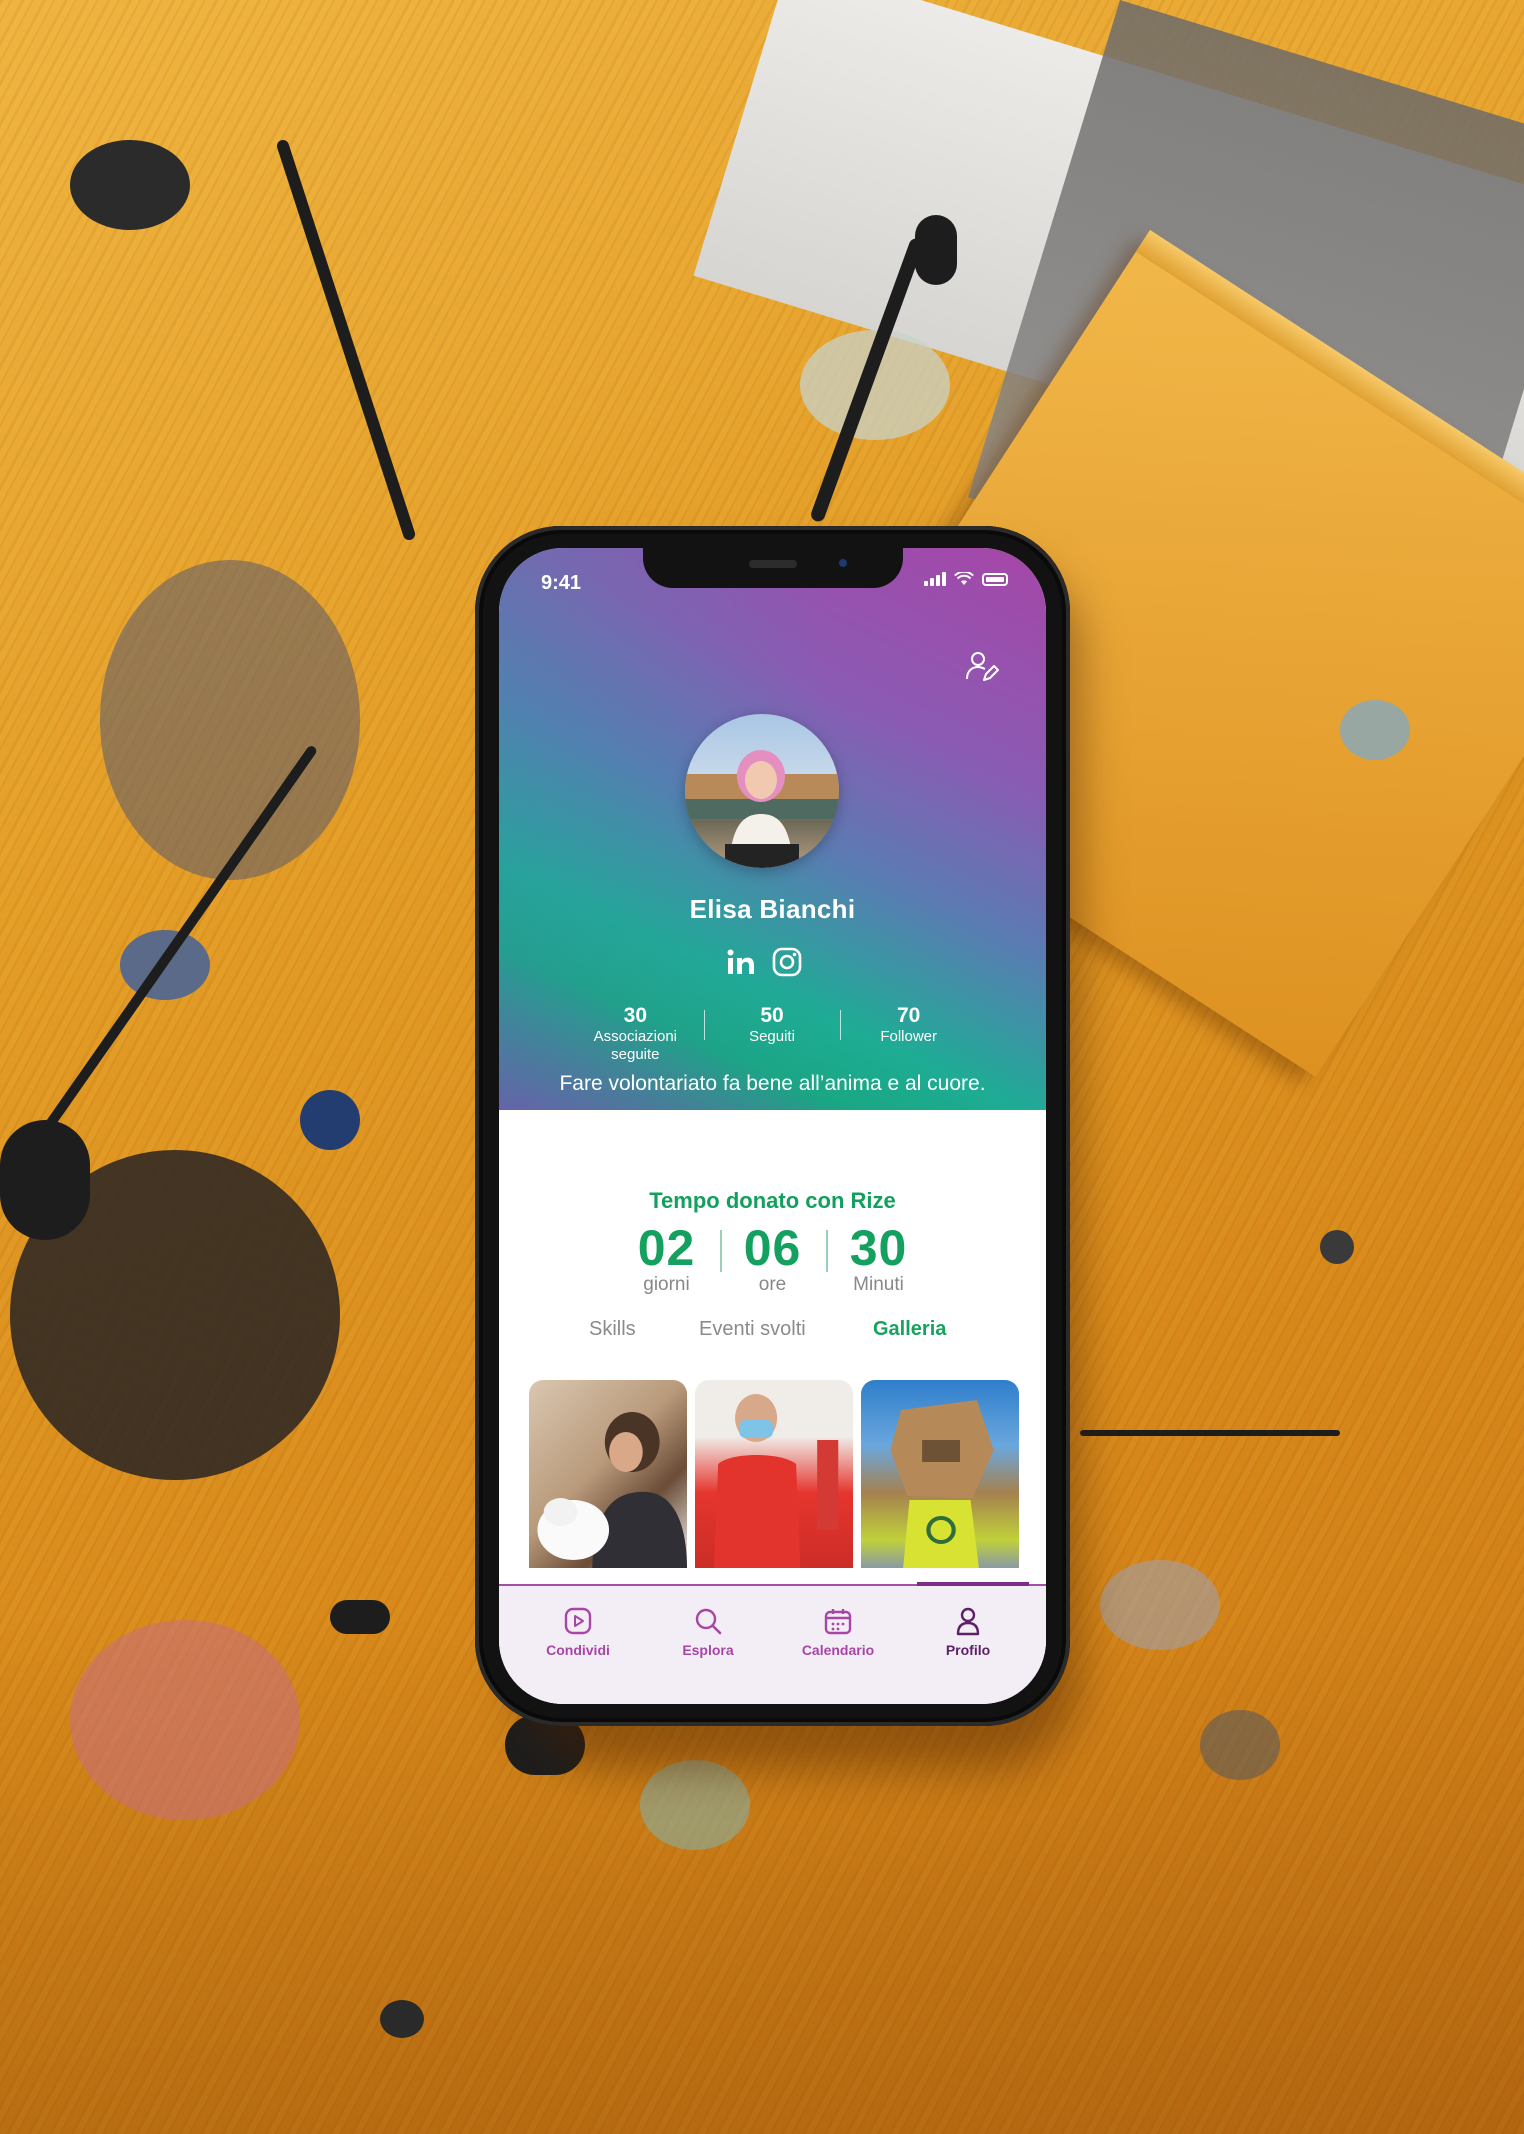  What do you see at coordinates (708, 1621) in the screenshot?
I see `search-icon` at bounding box center [708, 1621].